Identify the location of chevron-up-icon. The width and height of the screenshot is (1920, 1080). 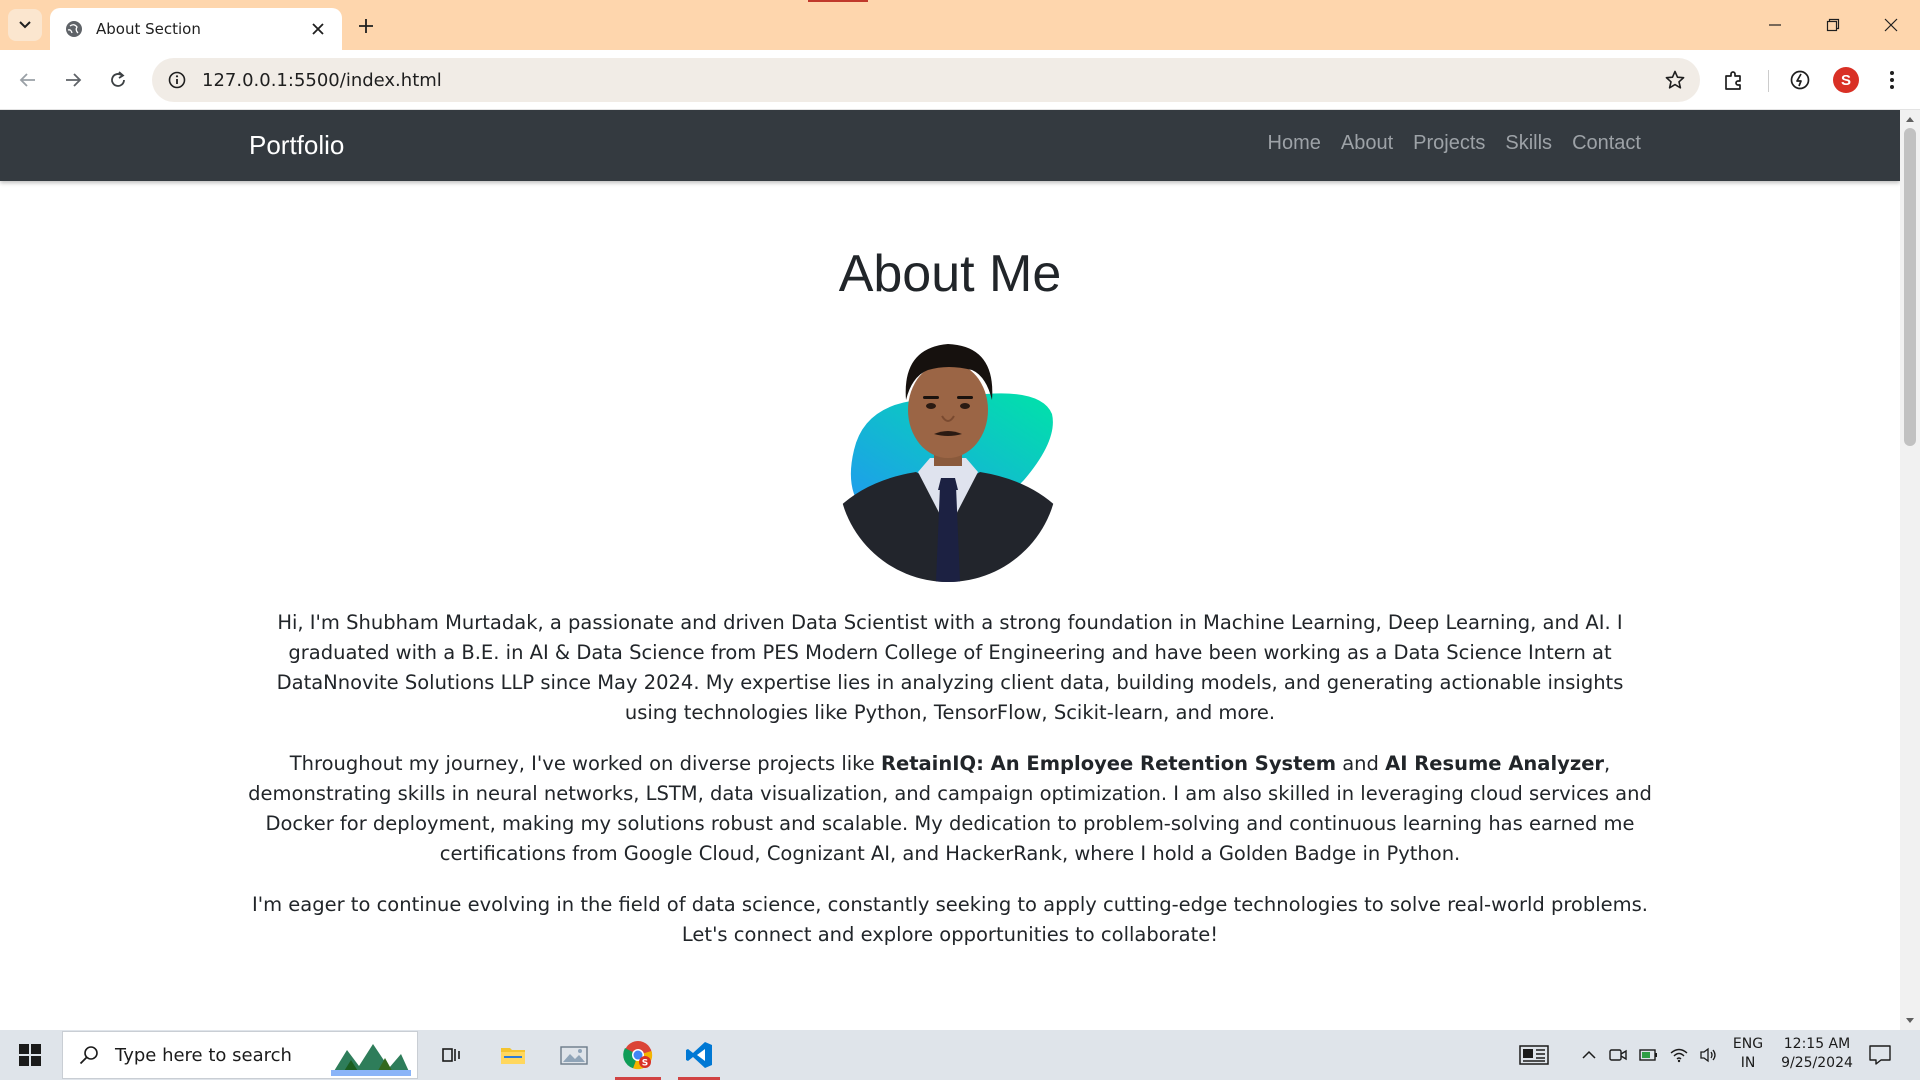
(1589, 1054).